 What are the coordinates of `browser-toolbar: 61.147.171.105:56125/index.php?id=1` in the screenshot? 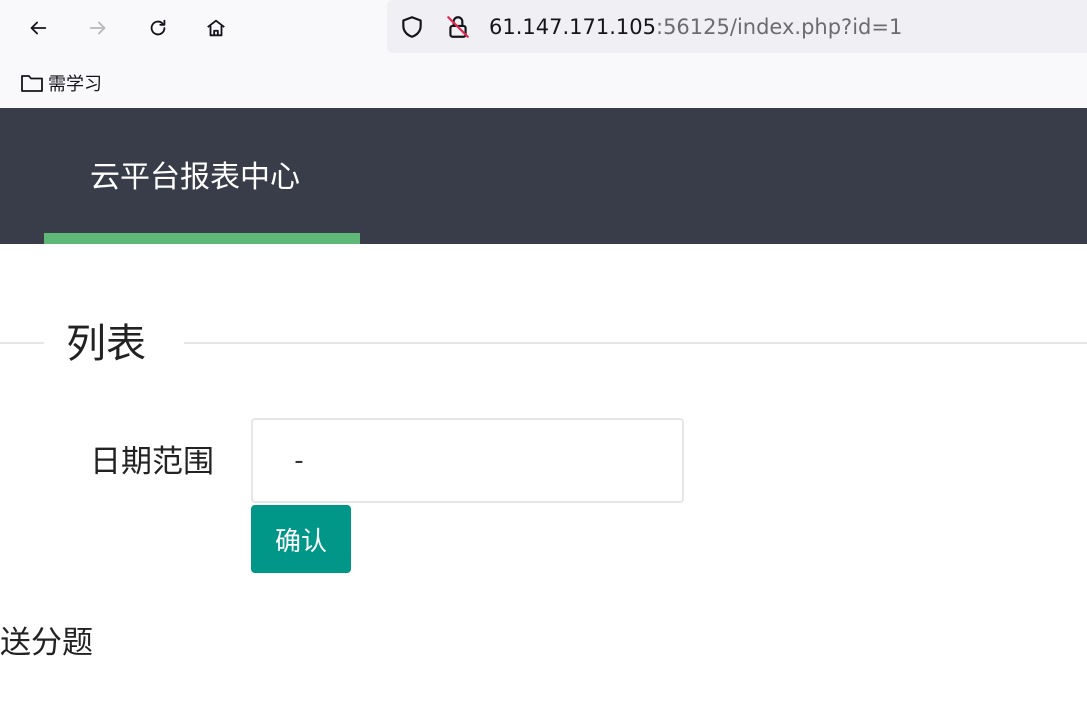 It's located at (543, 28).